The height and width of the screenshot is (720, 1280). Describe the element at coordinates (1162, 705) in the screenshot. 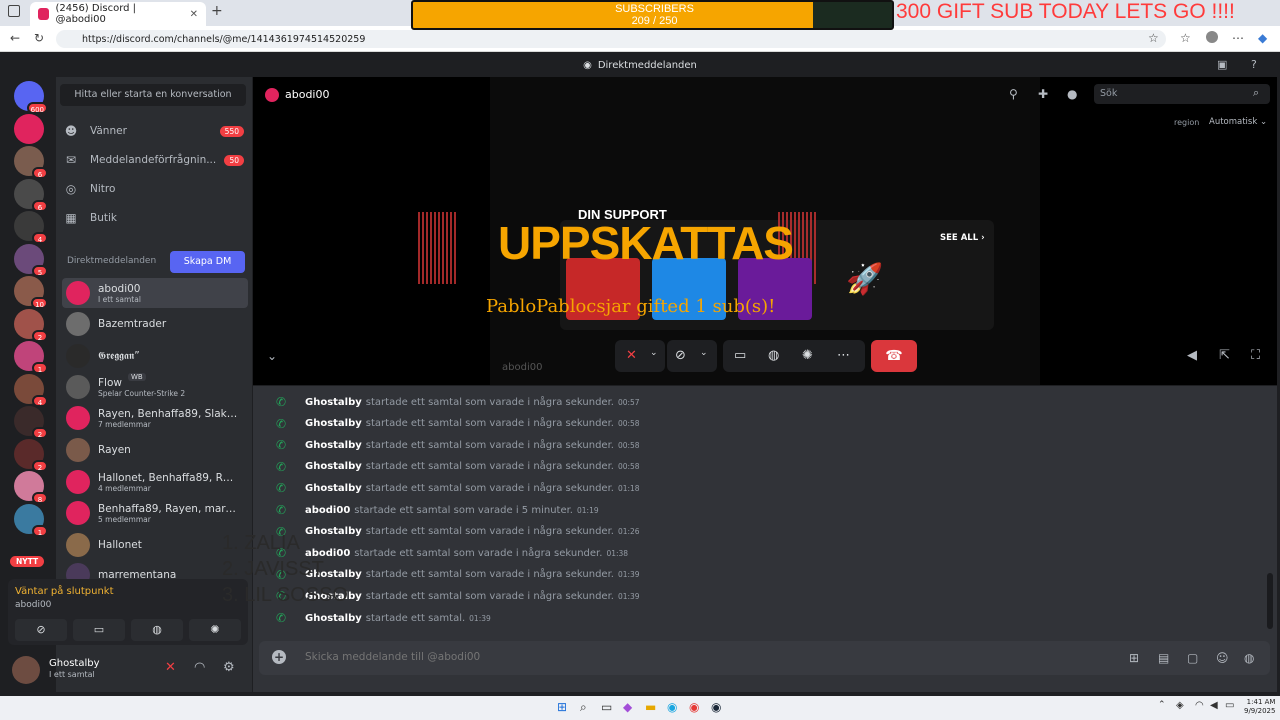

I see `tray-chevron-icon: ⌃` at that location.